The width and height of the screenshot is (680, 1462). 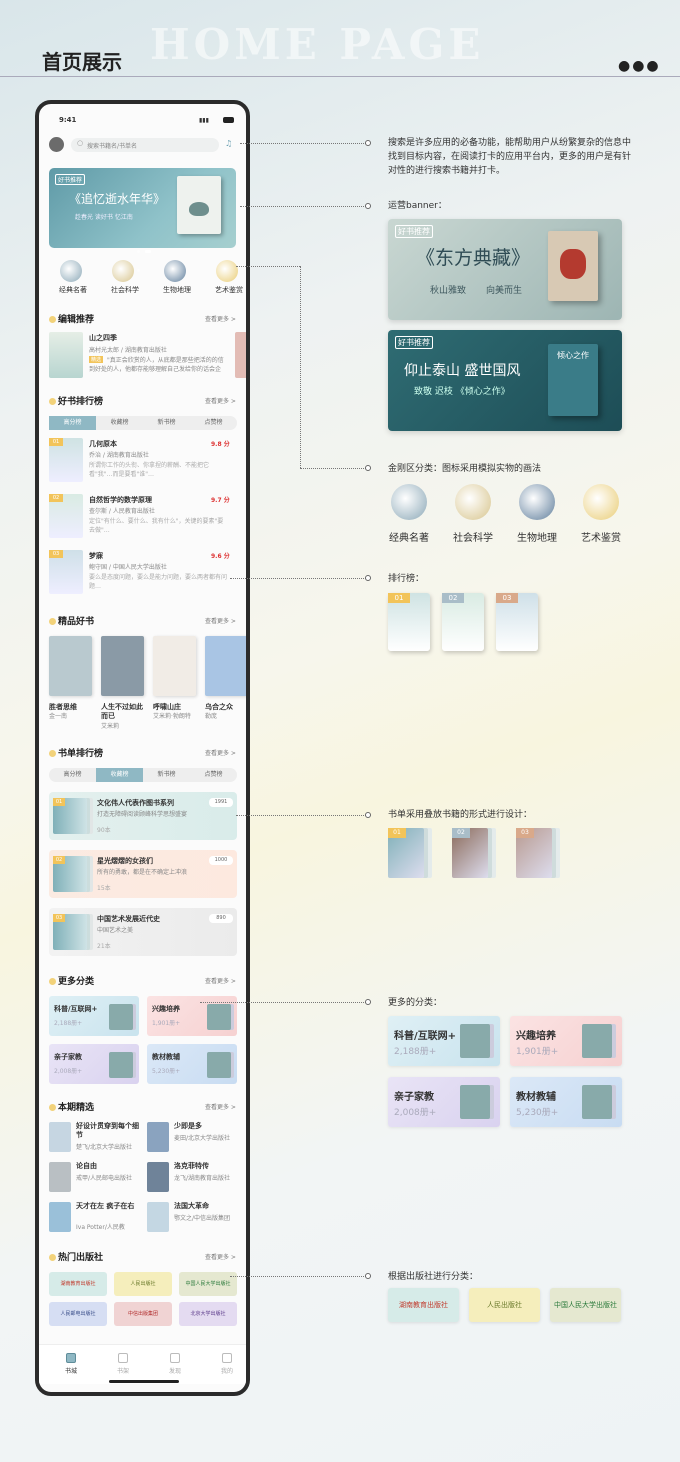 I want to click on book-meta: 龙飞/湖南教育出版社, so click(x=202, y=1178).